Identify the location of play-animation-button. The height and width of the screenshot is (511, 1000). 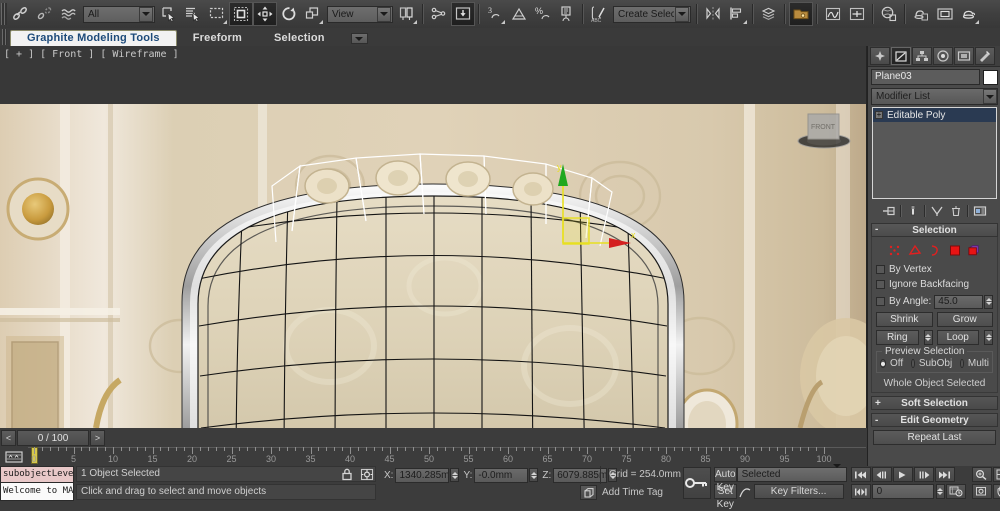
(902, 474).